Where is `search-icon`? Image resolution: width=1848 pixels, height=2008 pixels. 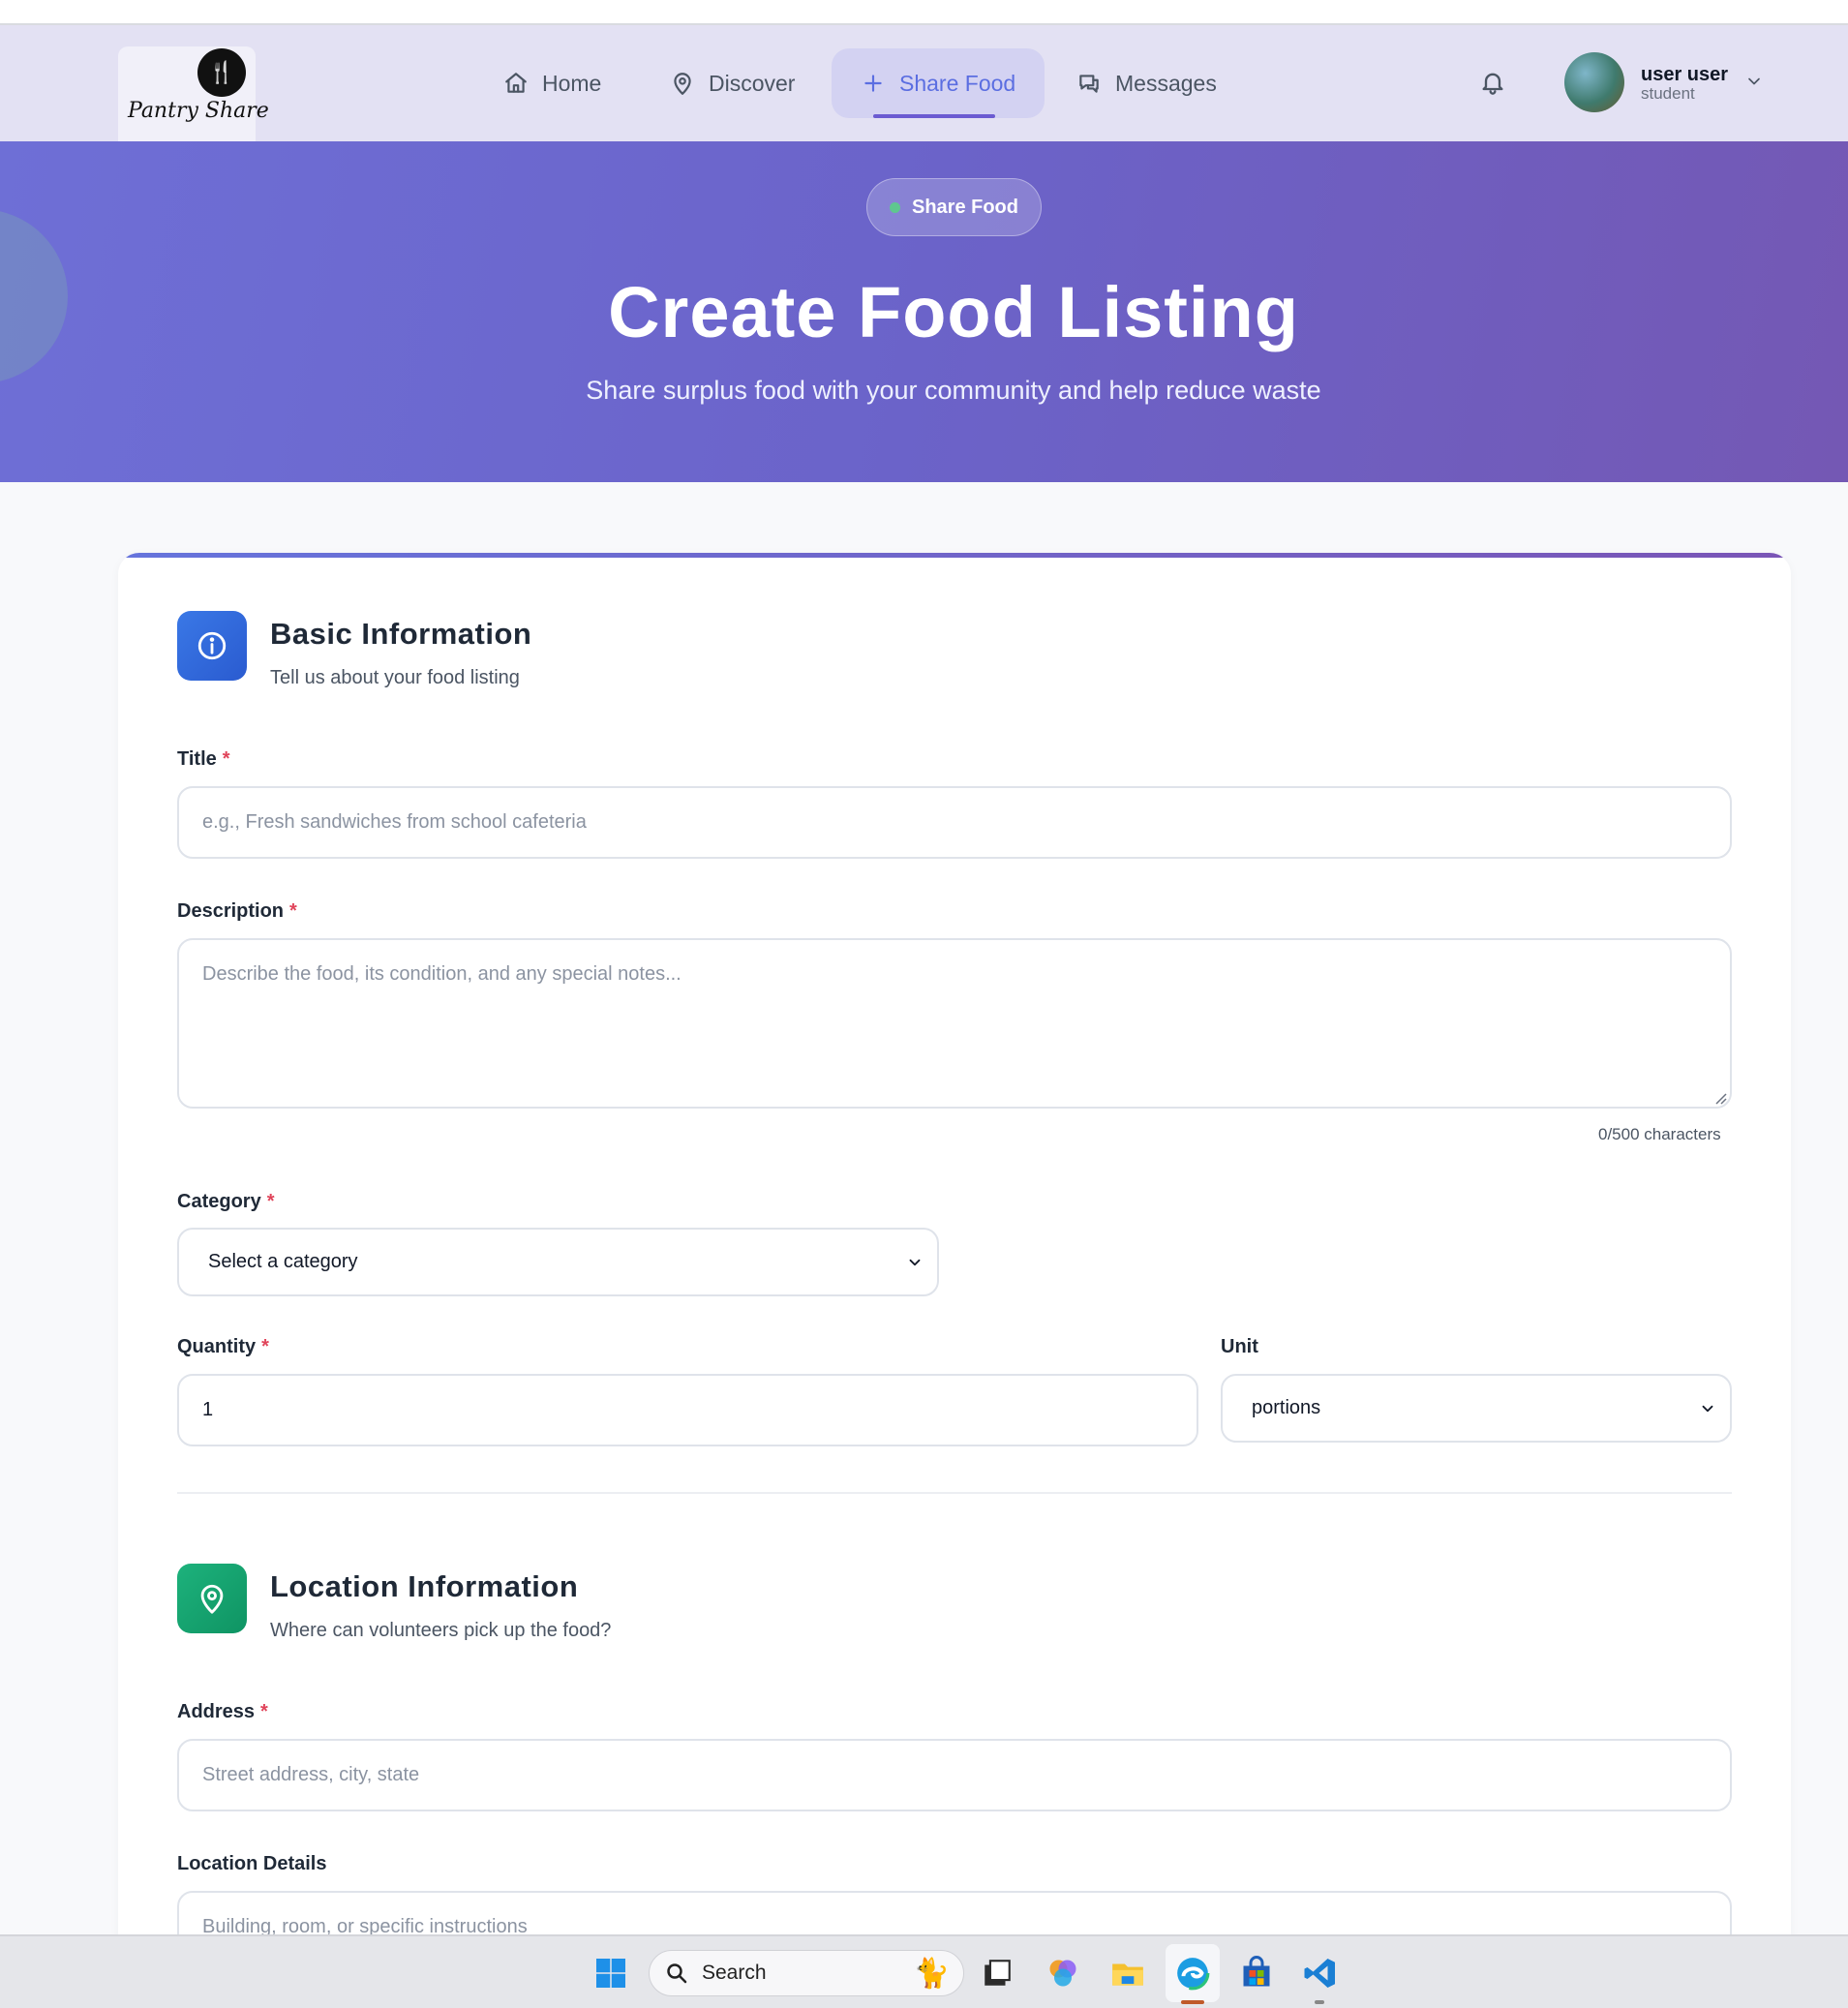 search-icon is located at coordinates (677, 1973).